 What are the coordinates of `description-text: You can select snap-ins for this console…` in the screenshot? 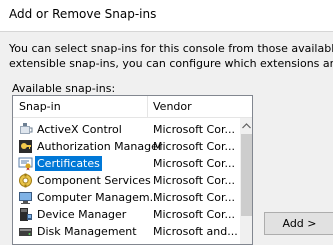 It's located at (171, 56).